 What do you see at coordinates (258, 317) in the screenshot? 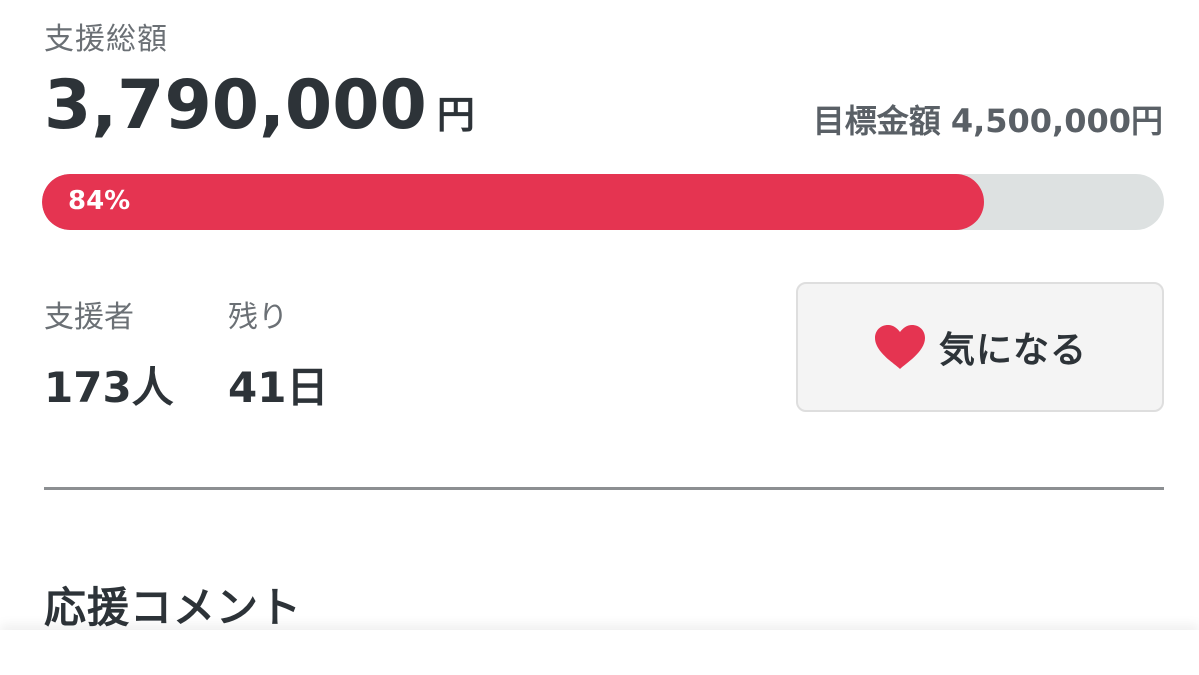
I see `remaining-days-label: 残り` at bounding box center [258, 317].